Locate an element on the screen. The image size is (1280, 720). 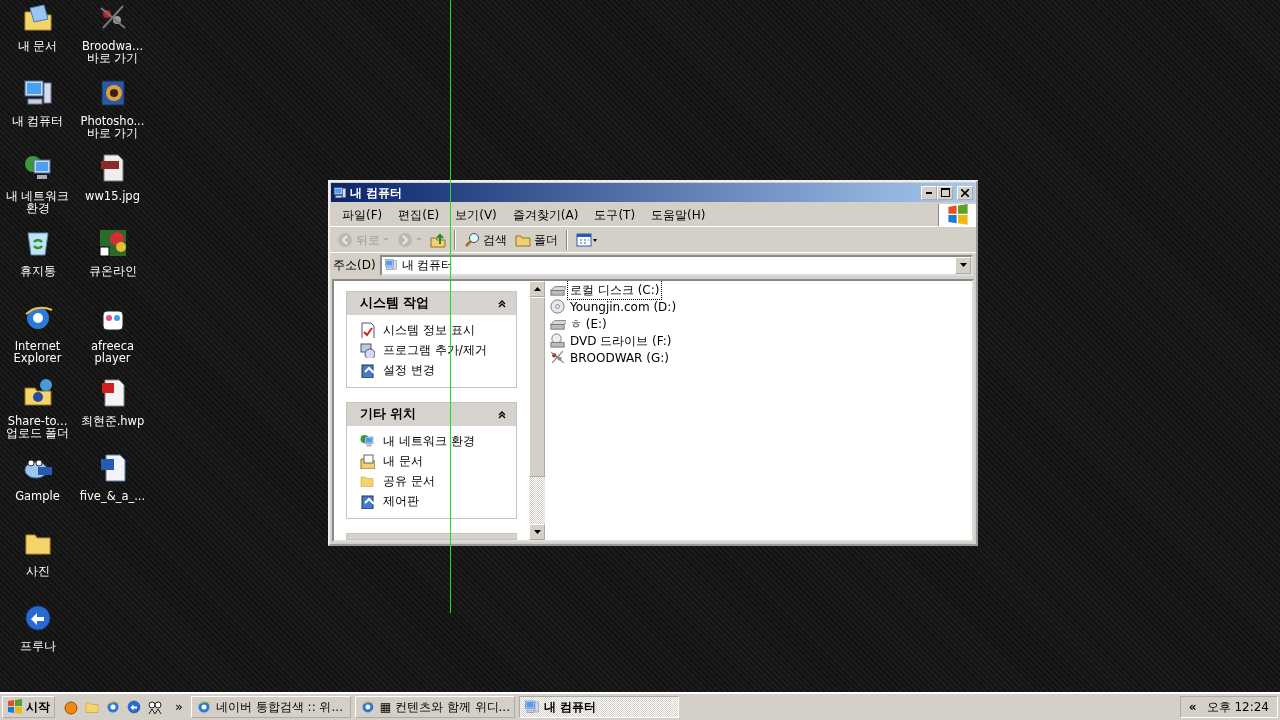
address-label: 주소(D) is located at coordinates (354, 265).